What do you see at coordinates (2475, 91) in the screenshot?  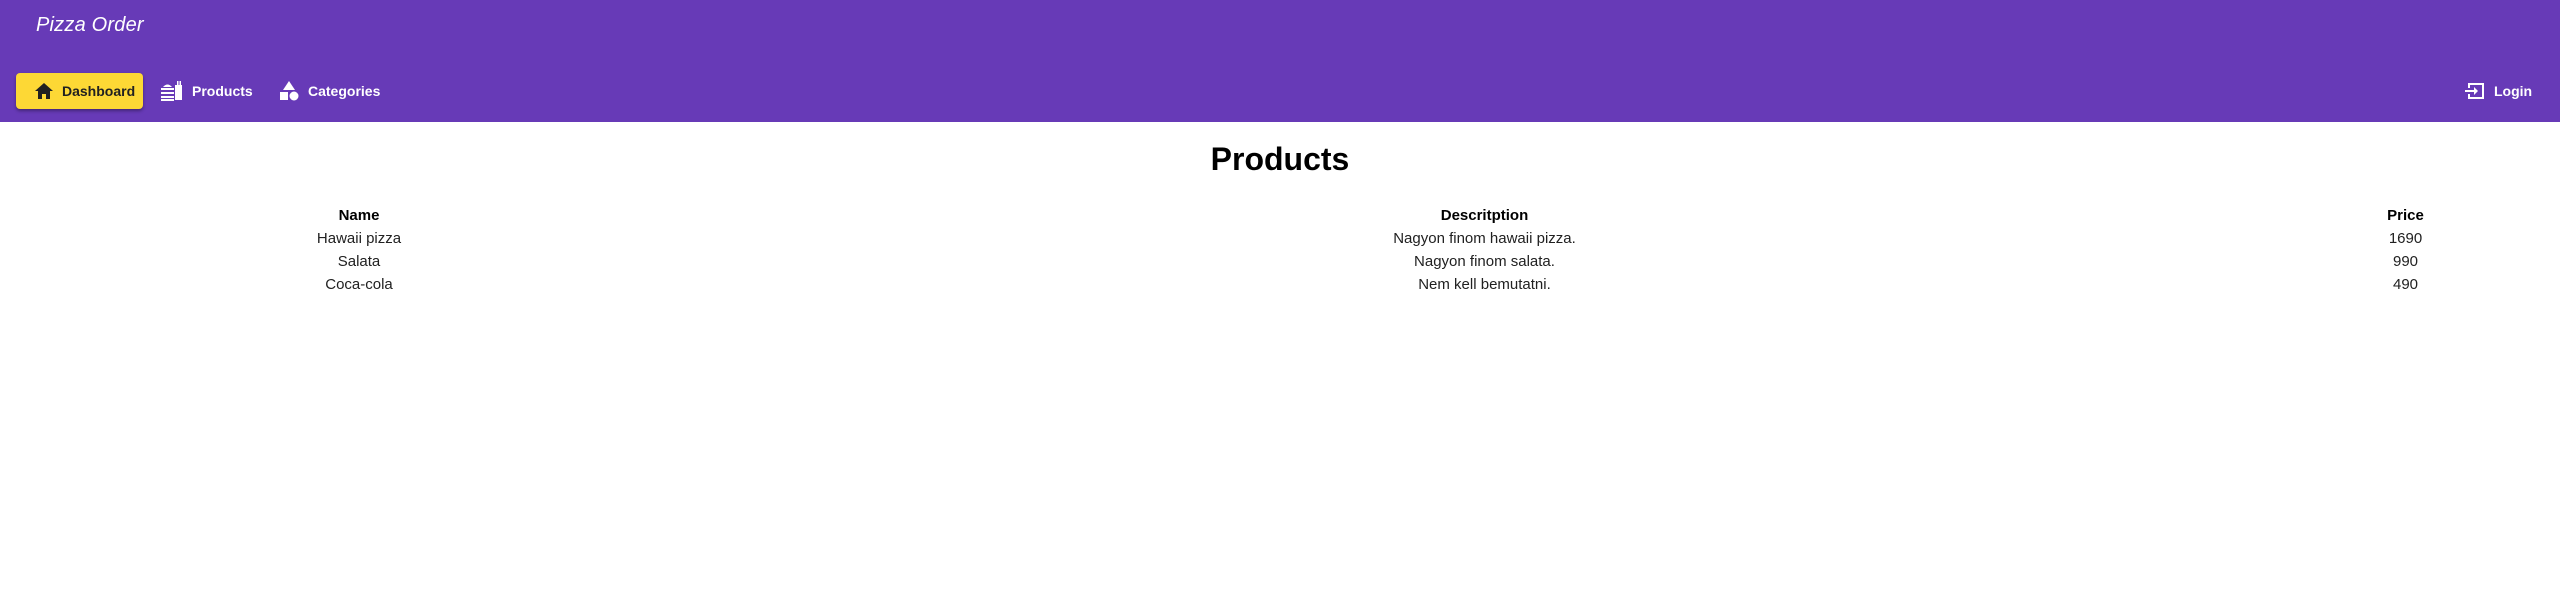 I see `login-icon` at bounding box center [2475, 91].